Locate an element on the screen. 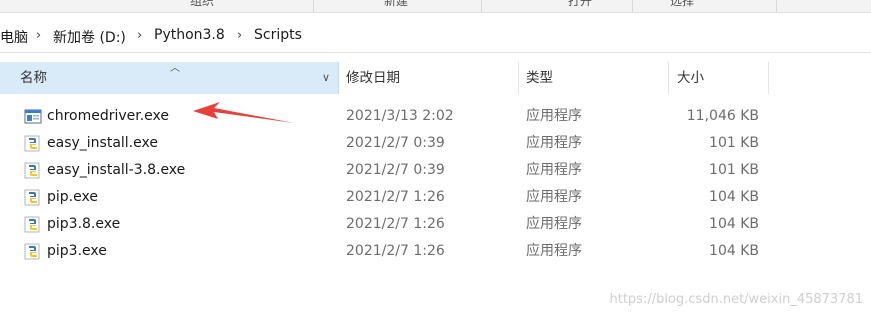  file-name: chromedriver.exe is located at coordinates (108, 116).